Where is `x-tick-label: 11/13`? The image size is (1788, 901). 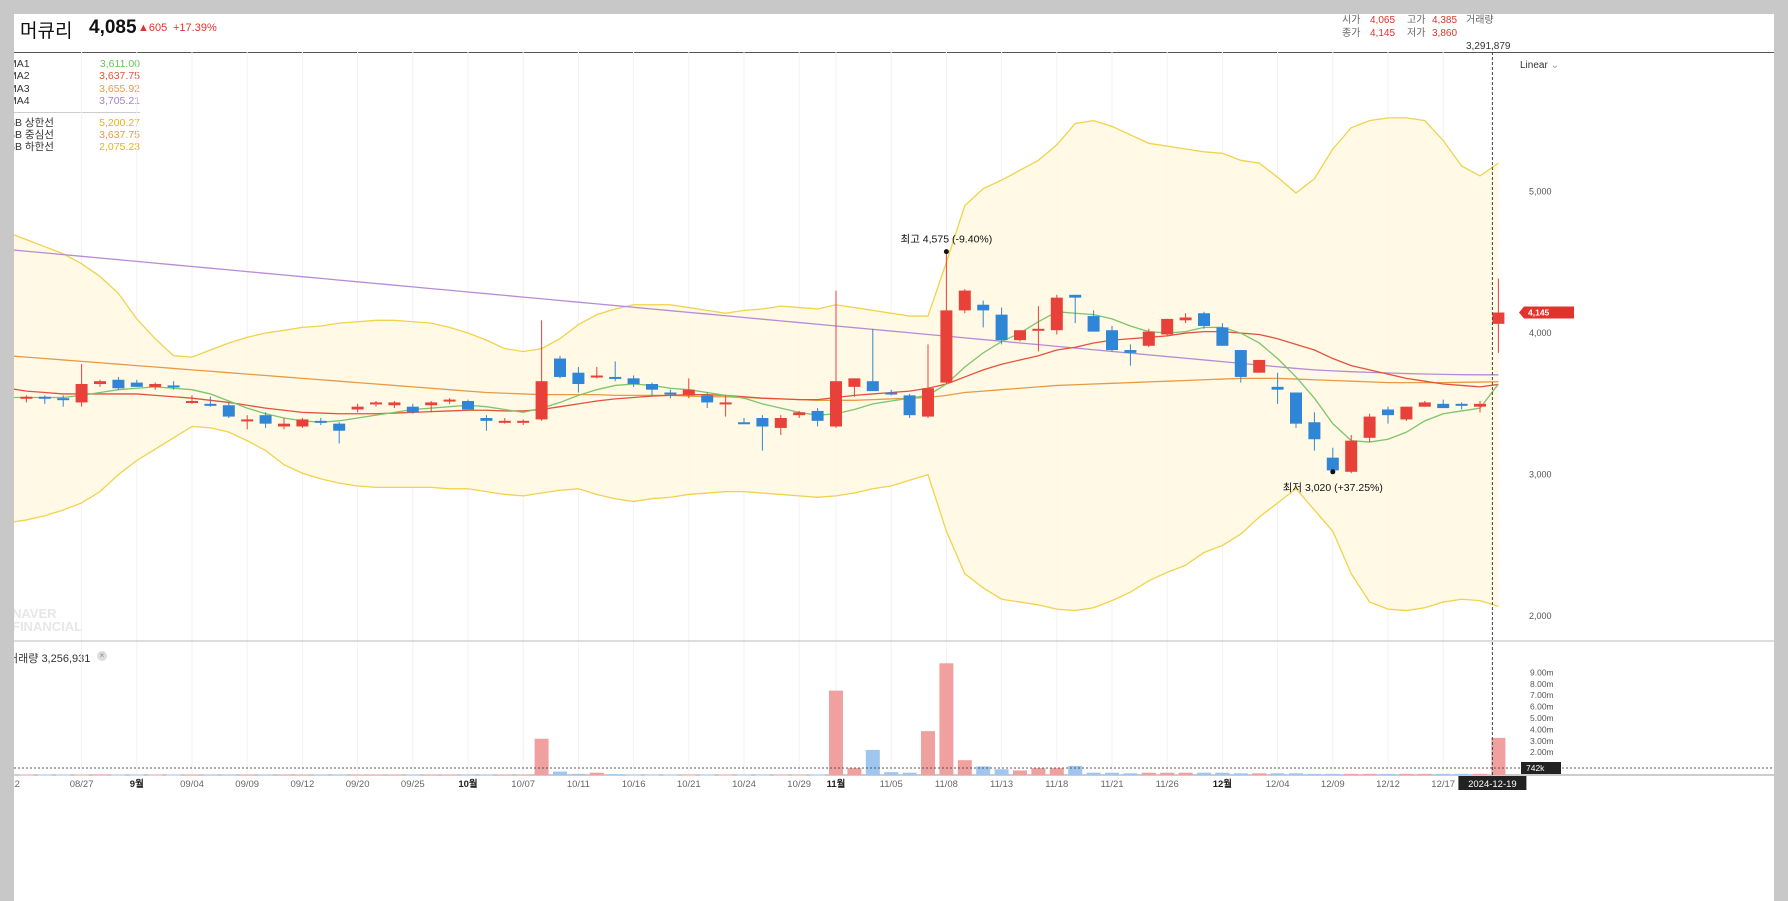 x-tick-label: 11/13 is located at coordinates (1001, 784).